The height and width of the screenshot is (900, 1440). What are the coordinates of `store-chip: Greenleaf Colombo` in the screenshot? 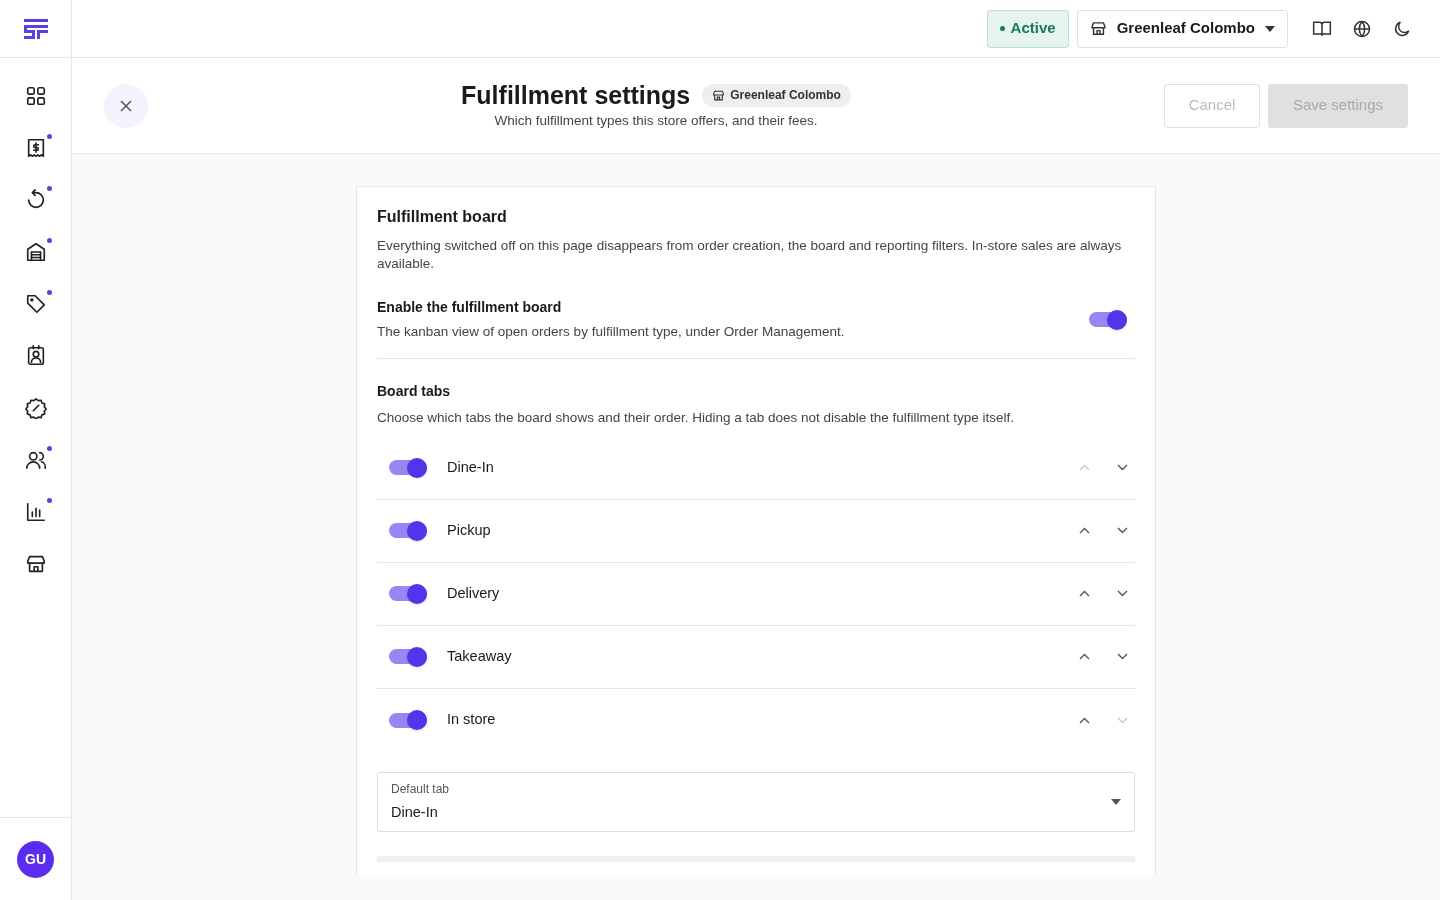 It's located at (776, 95).